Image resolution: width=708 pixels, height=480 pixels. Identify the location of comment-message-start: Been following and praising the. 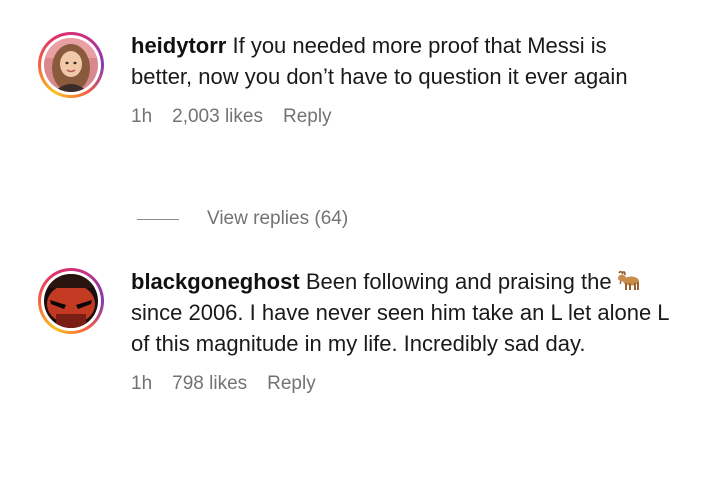
(458, 281).